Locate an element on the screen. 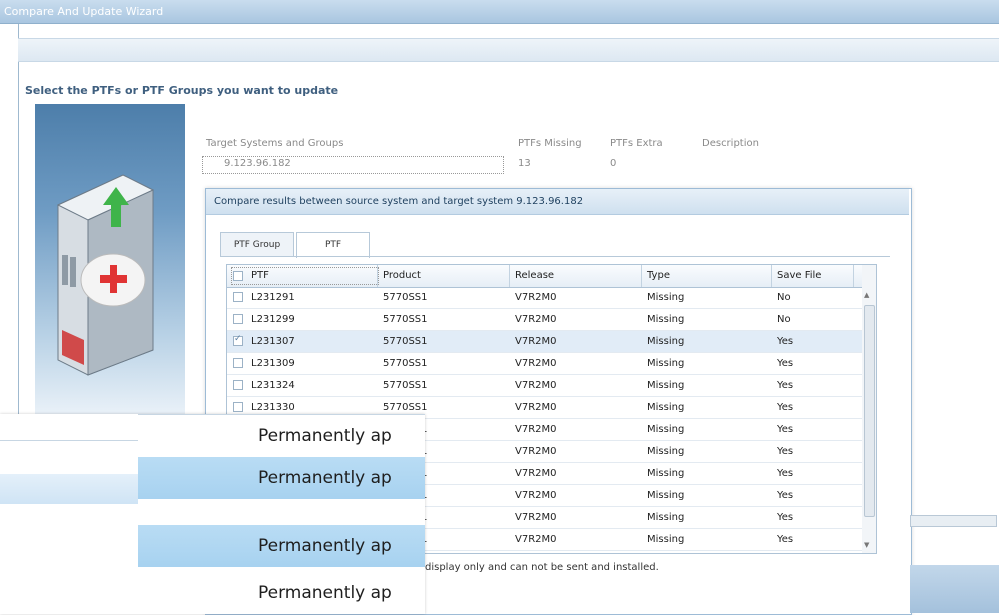 The image size is (999, 615). col-product: Product is located at coordinates (402, 275).